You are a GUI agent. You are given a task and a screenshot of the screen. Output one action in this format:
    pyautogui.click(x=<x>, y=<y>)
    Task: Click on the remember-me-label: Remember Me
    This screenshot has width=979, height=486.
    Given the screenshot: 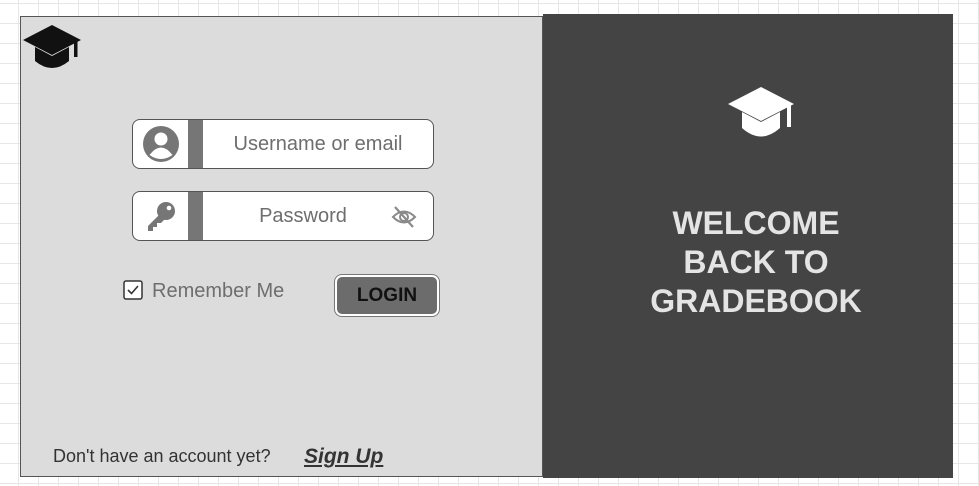 What is the action you would take?
    pyautogui.click(x=218, y=291)
    